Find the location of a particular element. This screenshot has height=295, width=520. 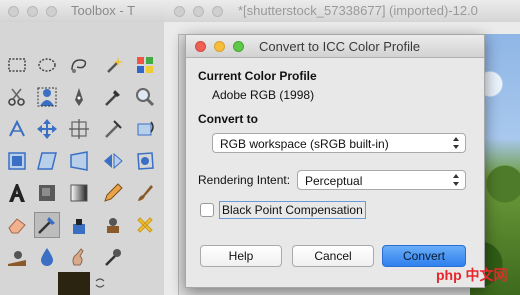

black-point-compensation-label: Black Point Compensation is located at coordinates (292, 210).